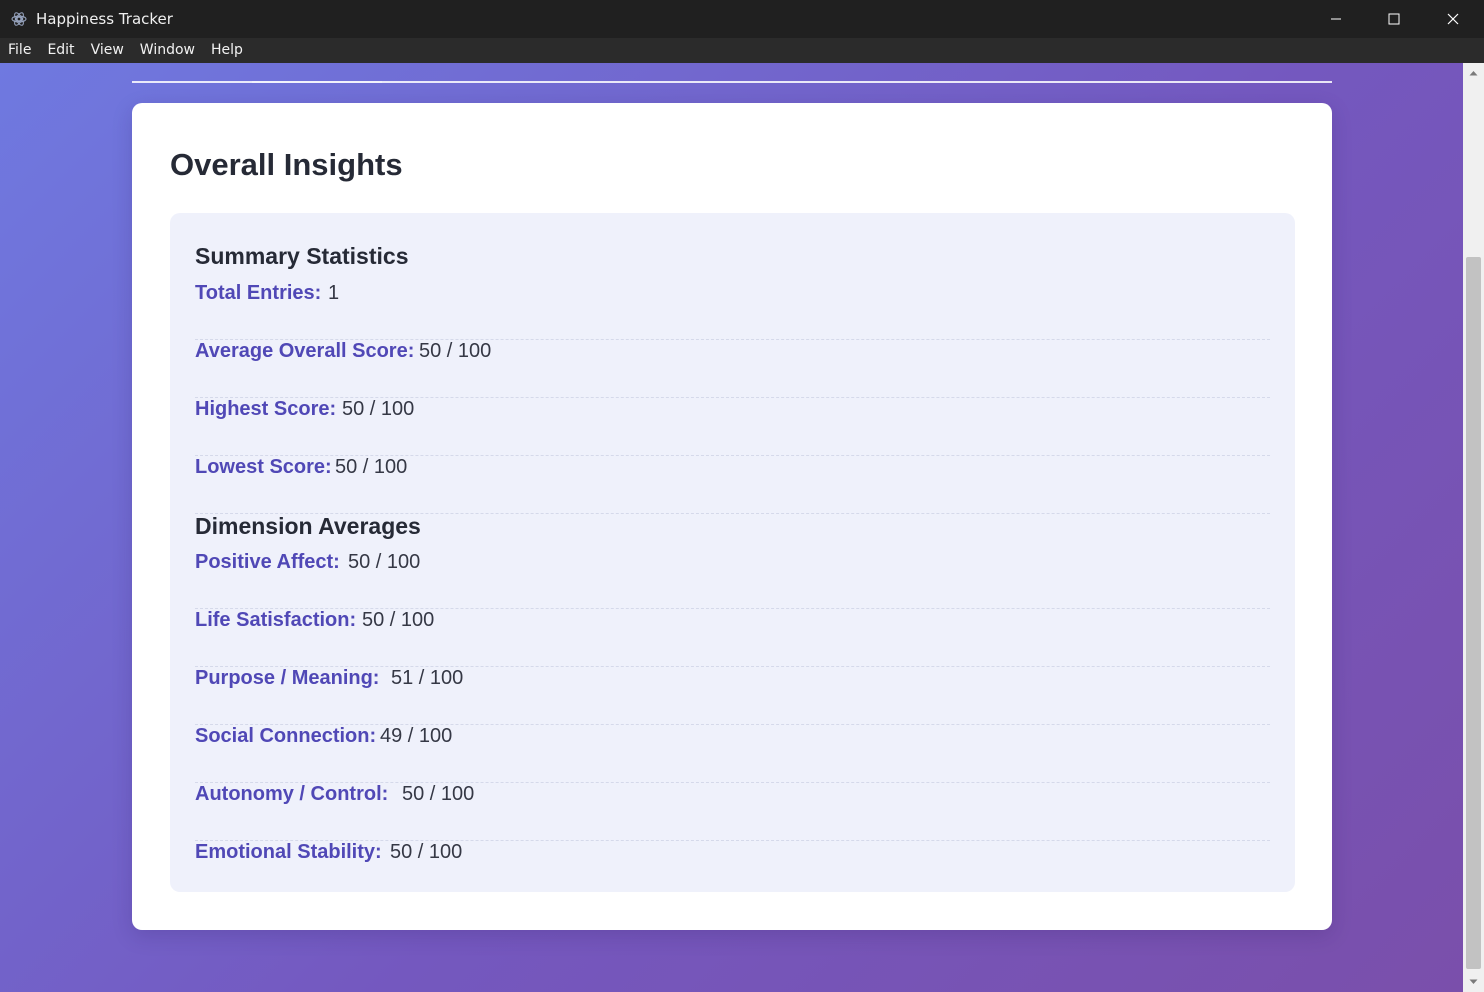 This screenshot has height=992, width=1484. Describe the element at coordinates (732, 696) in the screenshot. I see `stat-row-purpose-meaning: Purpose / Meaning: 51 / 100` at that location.